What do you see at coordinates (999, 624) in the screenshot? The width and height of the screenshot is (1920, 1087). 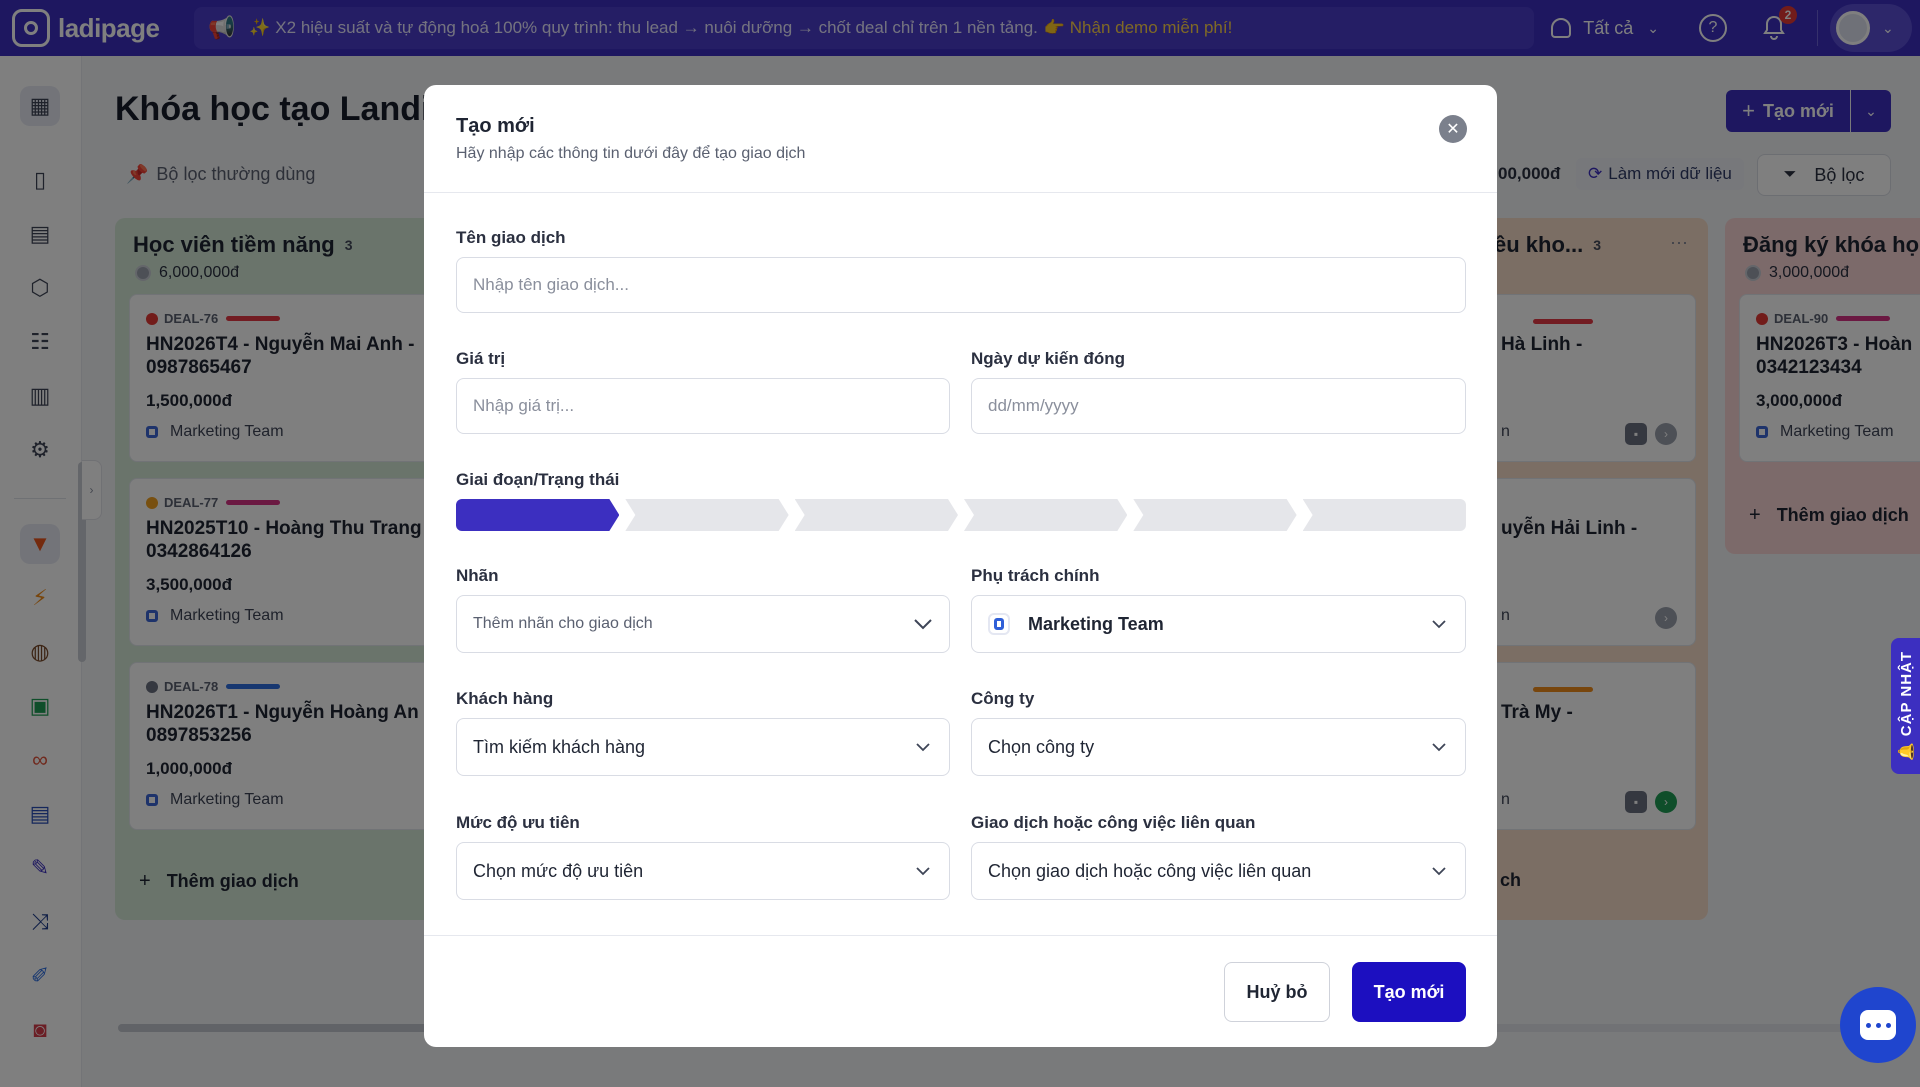 I see `team-icon` at bounding box center [999, 624].